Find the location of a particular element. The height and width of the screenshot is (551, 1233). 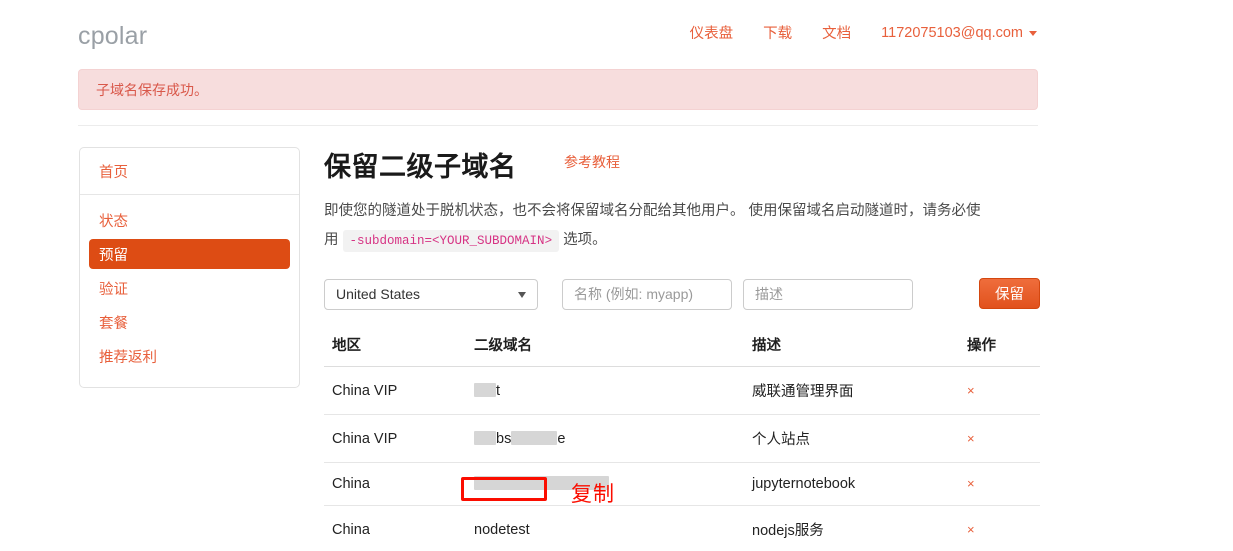

page-title: 保留二级子域名 is located at coordinates (420, 167).